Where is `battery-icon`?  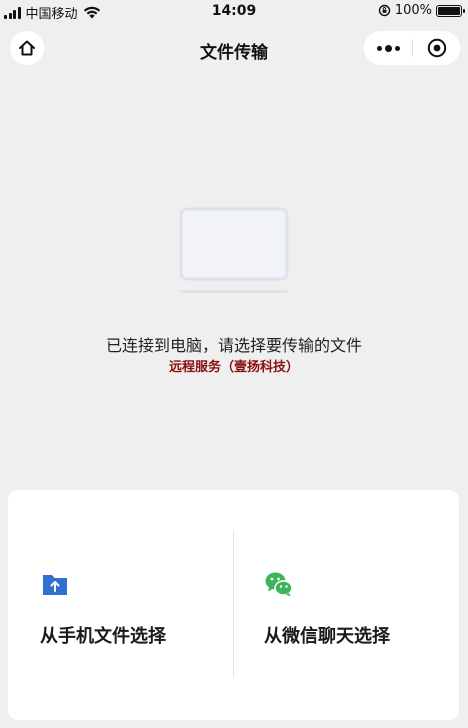 battery-icon is located at coordinates (450, 10).